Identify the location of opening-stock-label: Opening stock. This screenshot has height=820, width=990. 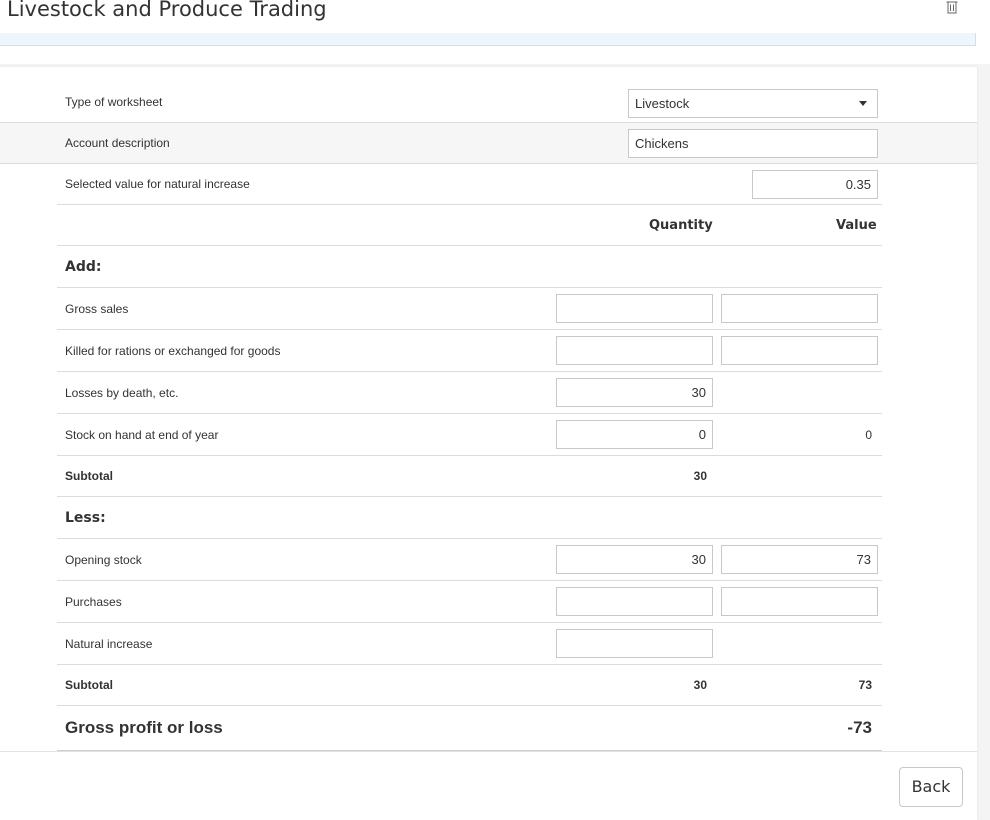
(103, 560).